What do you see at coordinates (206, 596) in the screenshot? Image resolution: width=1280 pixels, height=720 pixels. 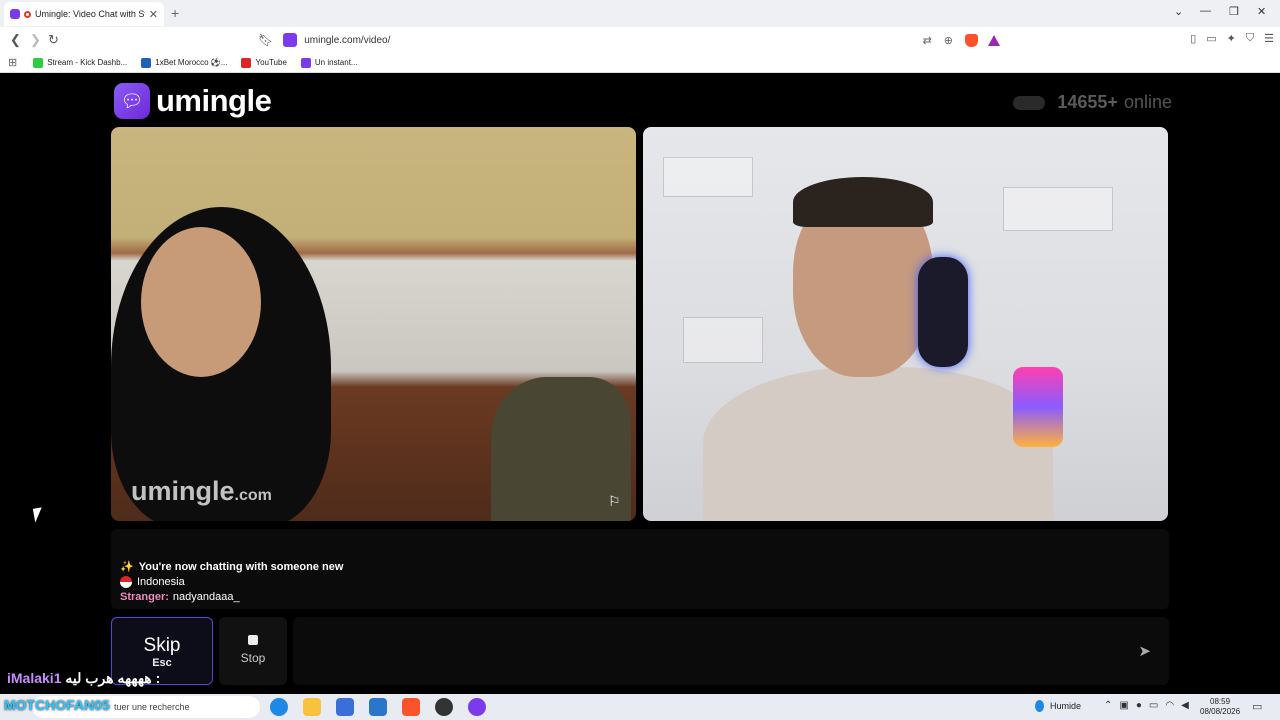 I see `stranger-name: nadyandaaa_` at bounding box center [206, 596].